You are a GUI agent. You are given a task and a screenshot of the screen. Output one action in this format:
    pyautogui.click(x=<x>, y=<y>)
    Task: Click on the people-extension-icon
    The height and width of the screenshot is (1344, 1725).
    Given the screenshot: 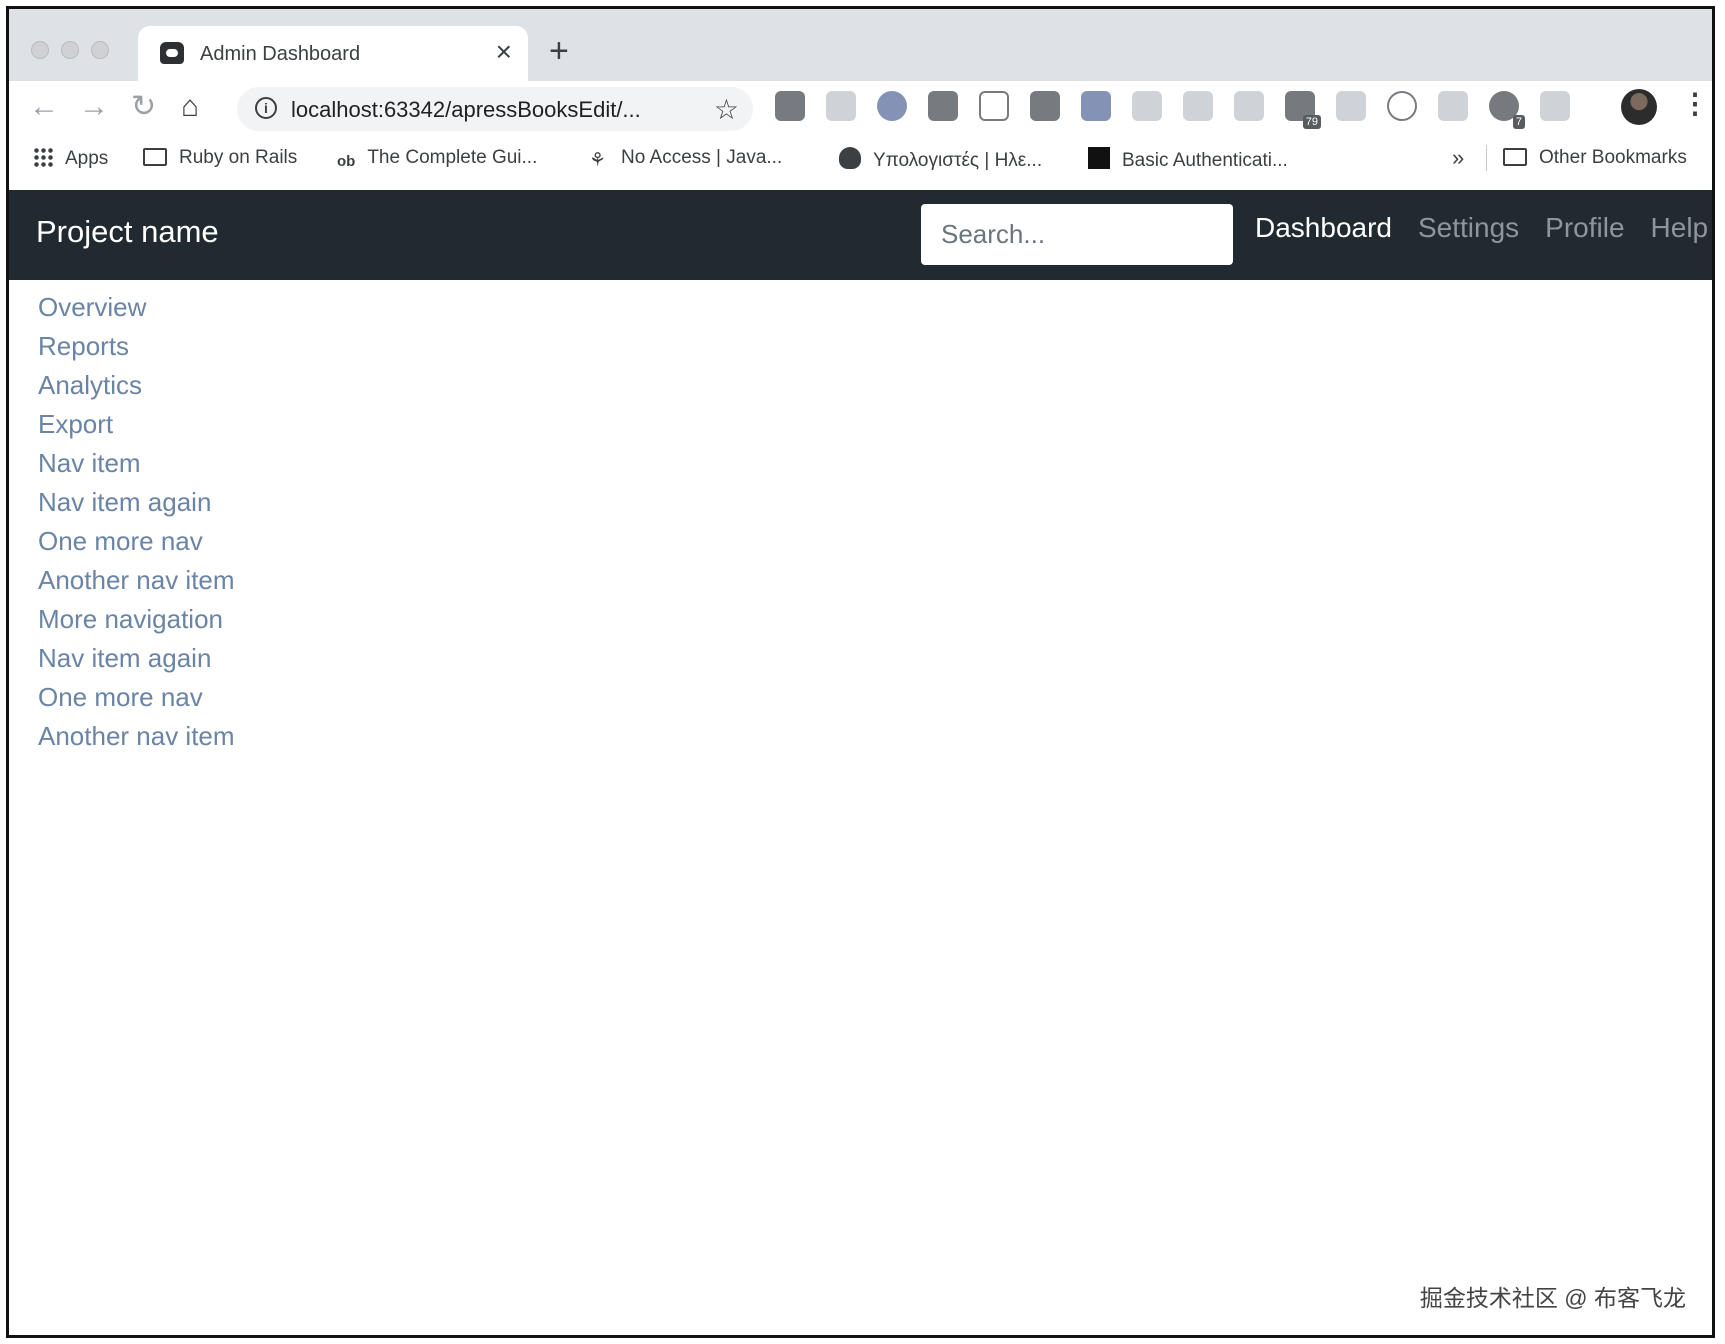 What is the action you would take?
    pyautogui.click(x=841, y=106)
    